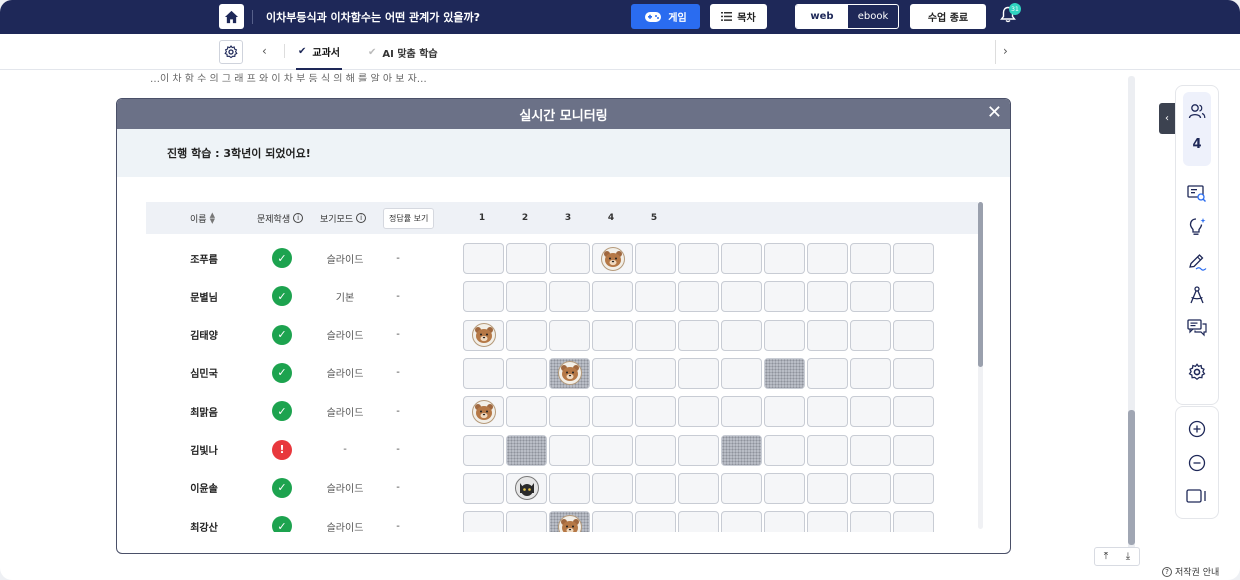  What do you see at coordinates (738, 16) in the screenshot?
I see `toc-button: 목차` at bounding box center [738, 16].